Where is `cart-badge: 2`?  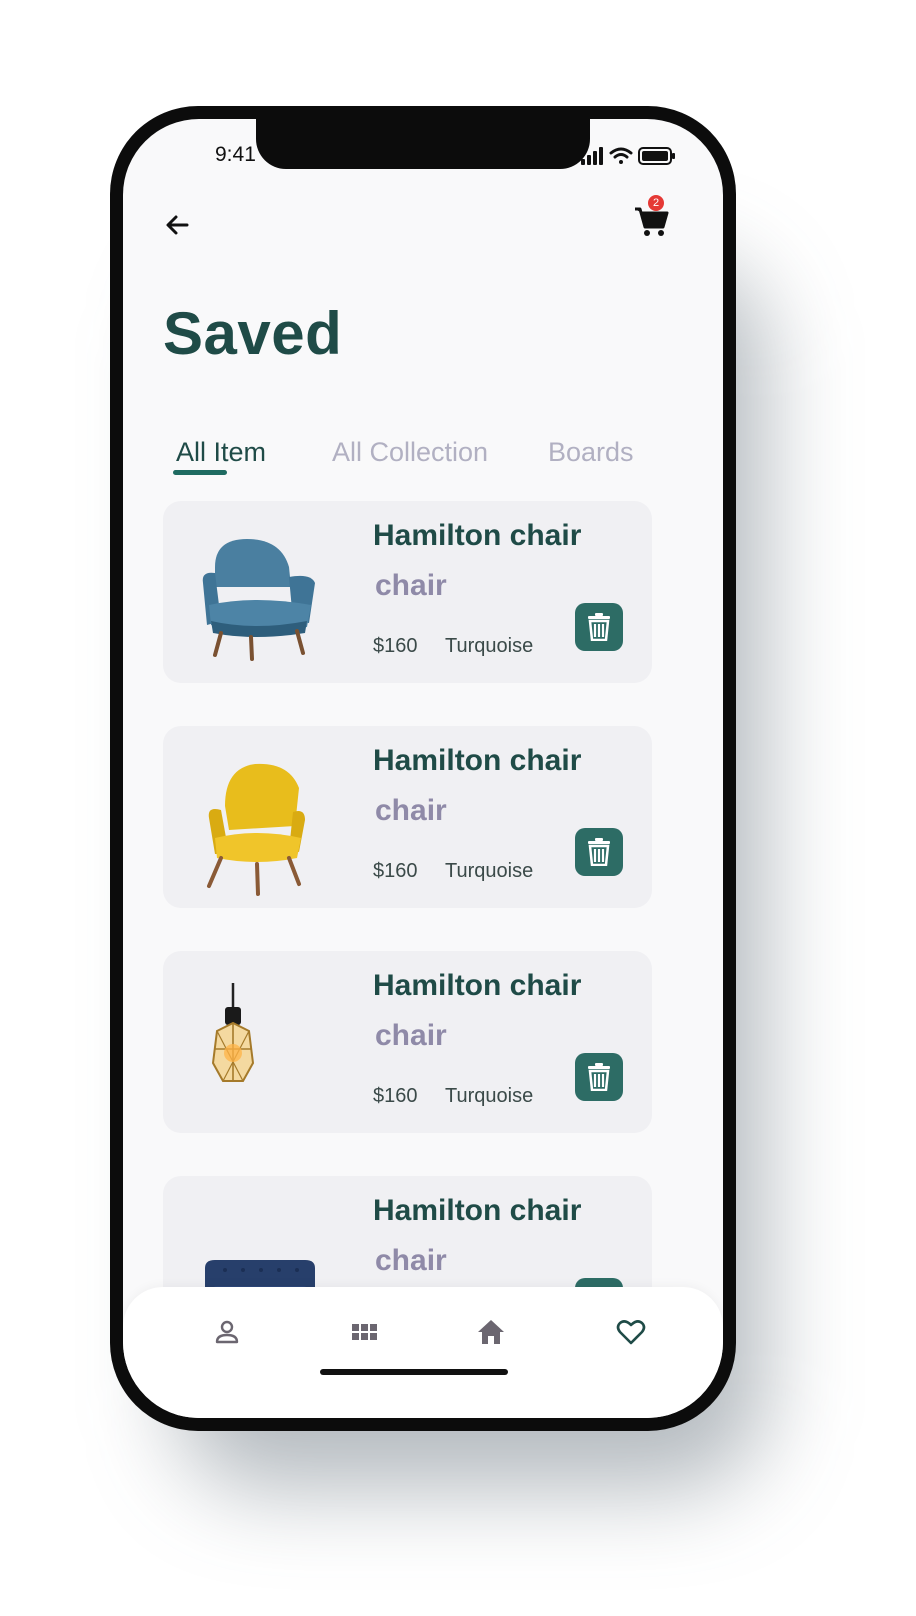
cart-badge: 2 is located at coordinates (656, 203).